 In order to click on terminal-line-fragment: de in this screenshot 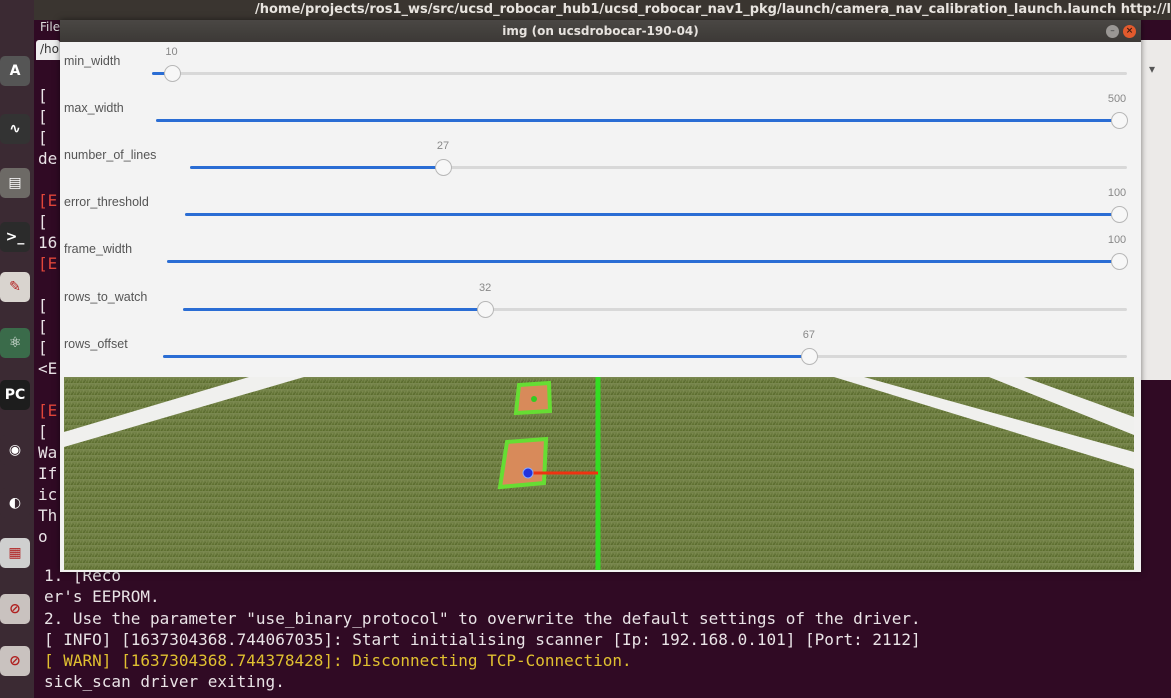, I will do `click(48, 158)`.